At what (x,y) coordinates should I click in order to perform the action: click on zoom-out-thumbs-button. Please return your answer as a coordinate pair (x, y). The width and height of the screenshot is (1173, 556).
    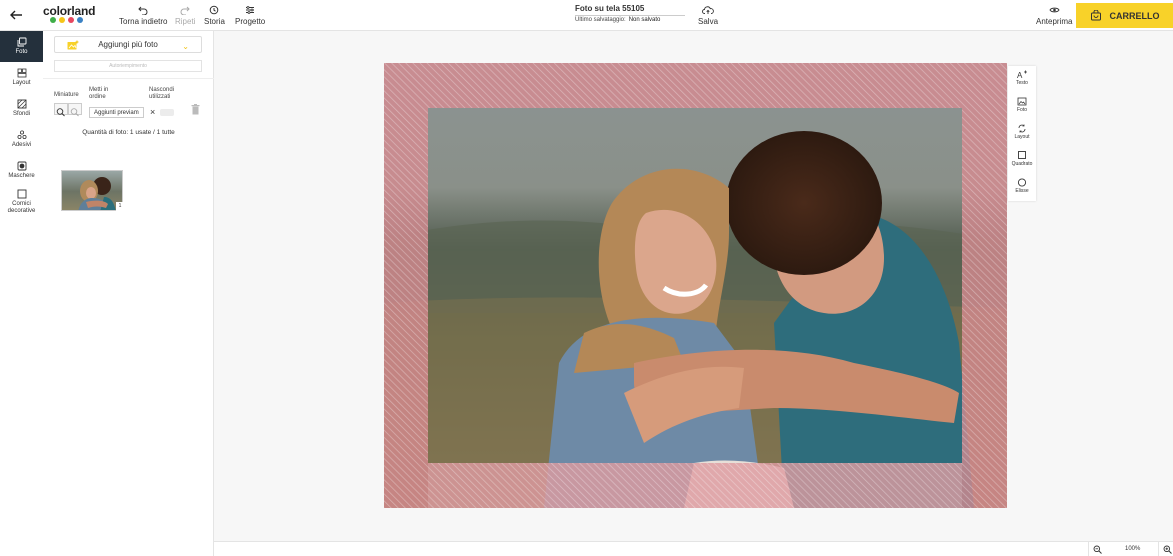
    Looking at the image, I should click on (75, 110).